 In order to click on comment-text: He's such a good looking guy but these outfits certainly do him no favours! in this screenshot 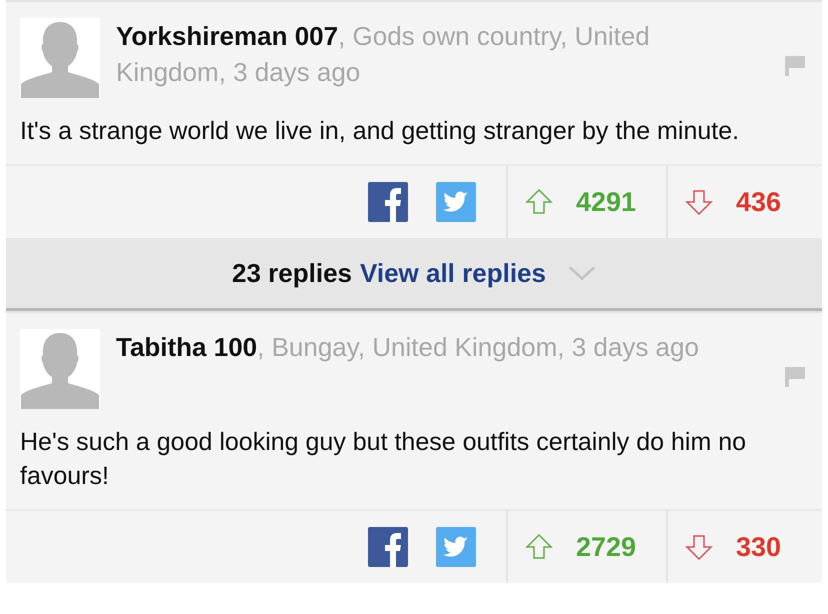, I will do `click(383, 459)`.